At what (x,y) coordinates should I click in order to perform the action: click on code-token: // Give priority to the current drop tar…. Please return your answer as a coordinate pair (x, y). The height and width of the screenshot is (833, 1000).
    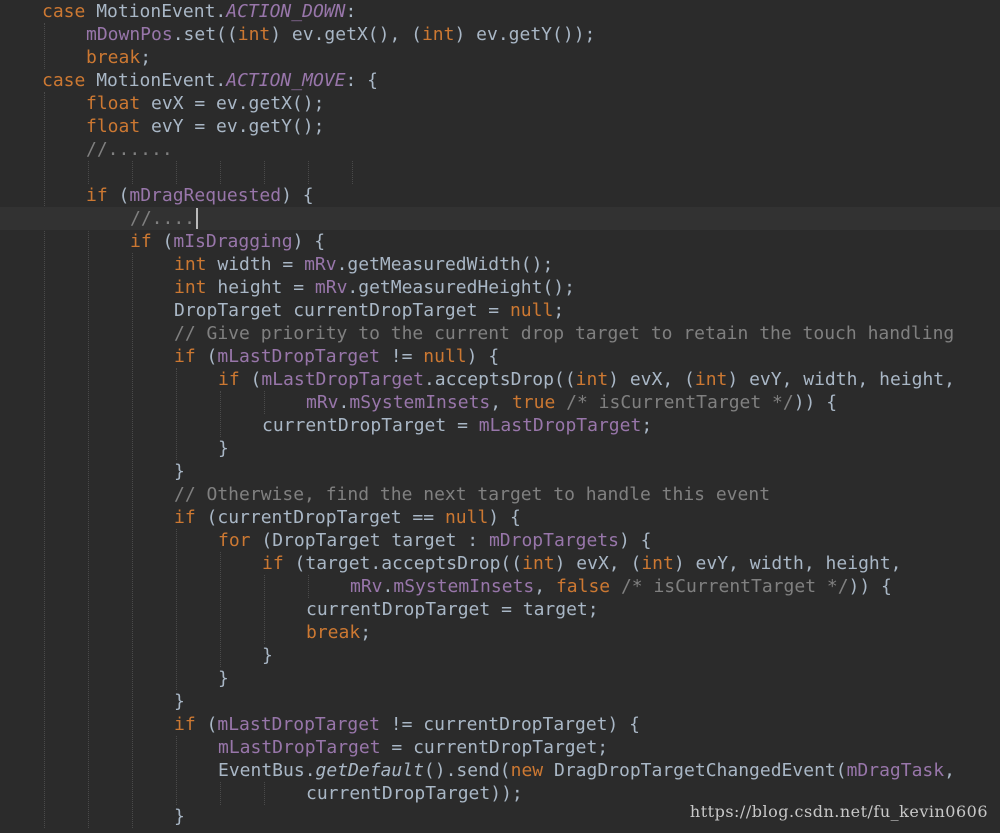
    Looking at the image, I should click on (564, 333).